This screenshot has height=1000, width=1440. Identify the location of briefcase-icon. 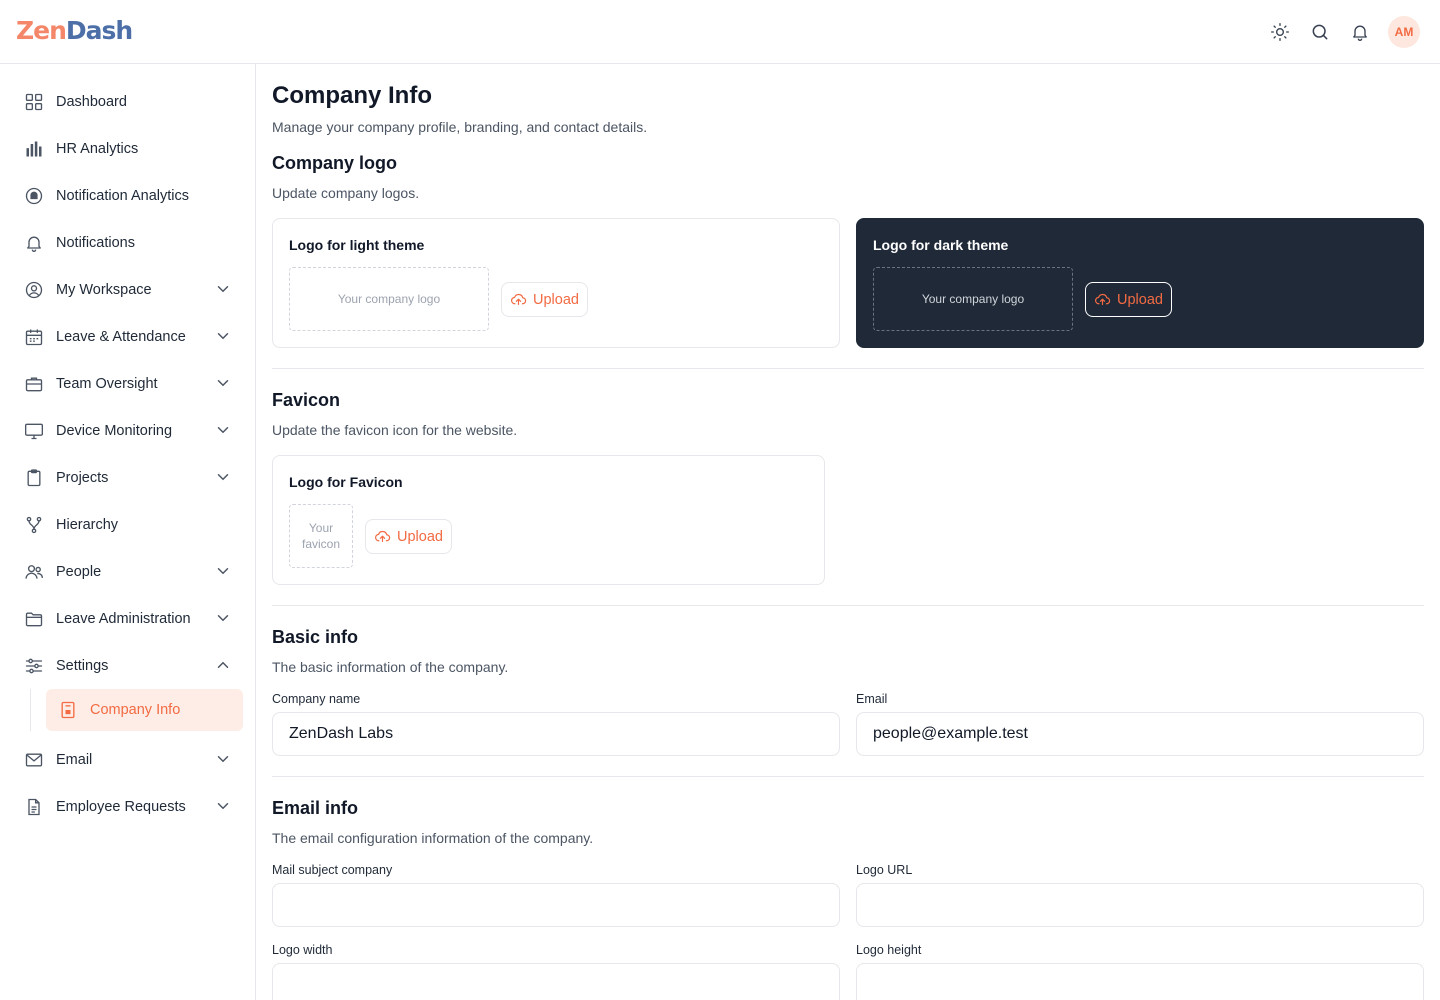
(34, 384).